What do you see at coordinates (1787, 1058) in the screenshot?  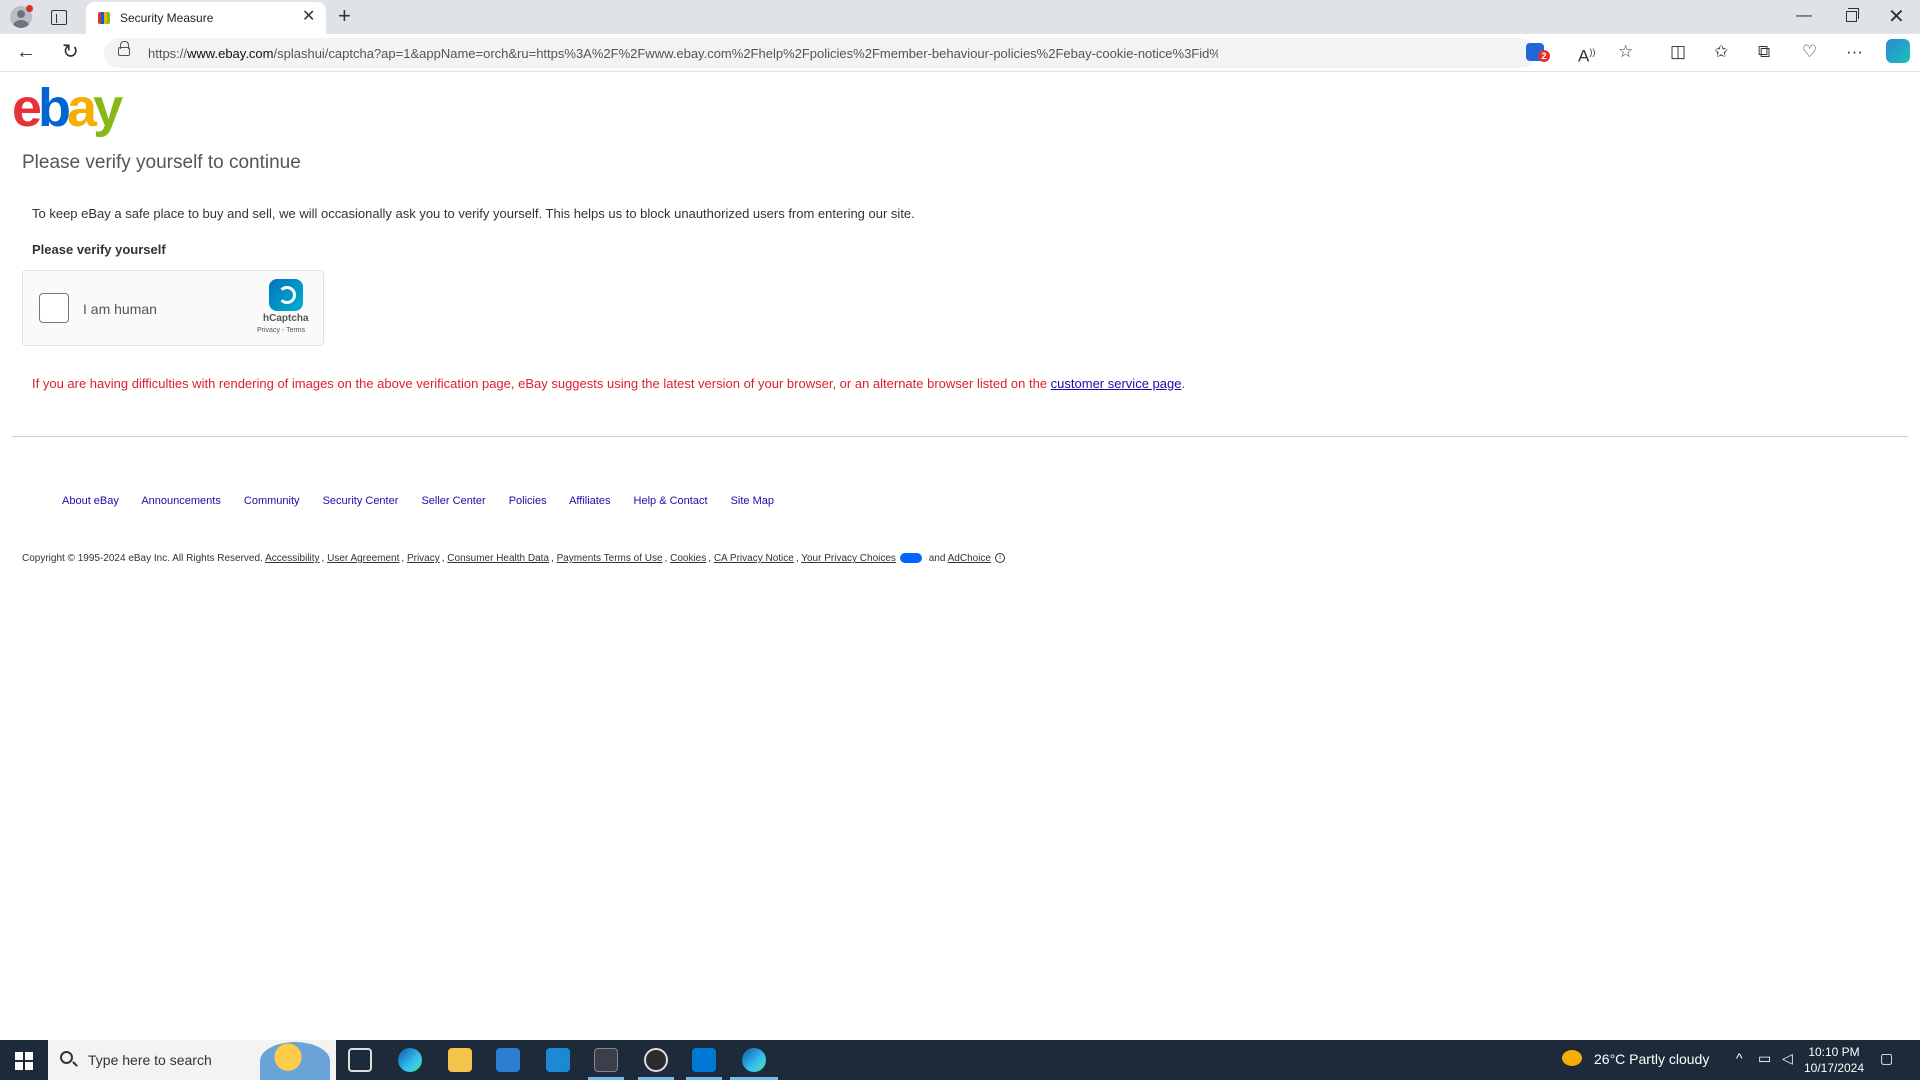 I see `volume-icon: ◁` at bounding box center [1787, 1058].